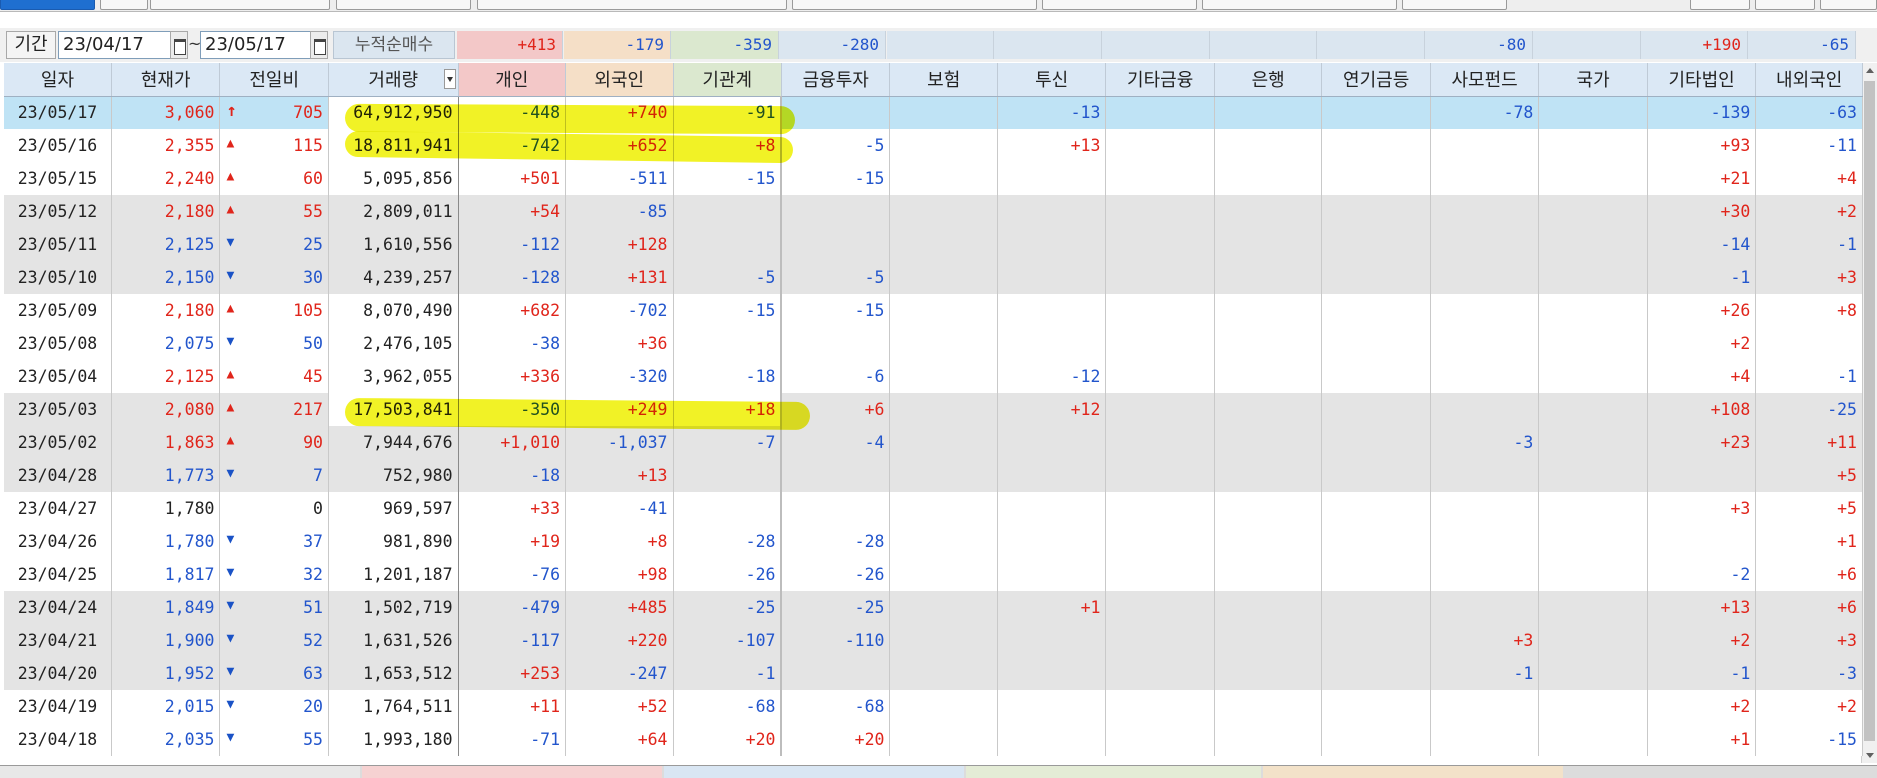 The width and height of the screenshot is (1877, 778). I want to click on price-cell: 1,780, so click(166, 508).